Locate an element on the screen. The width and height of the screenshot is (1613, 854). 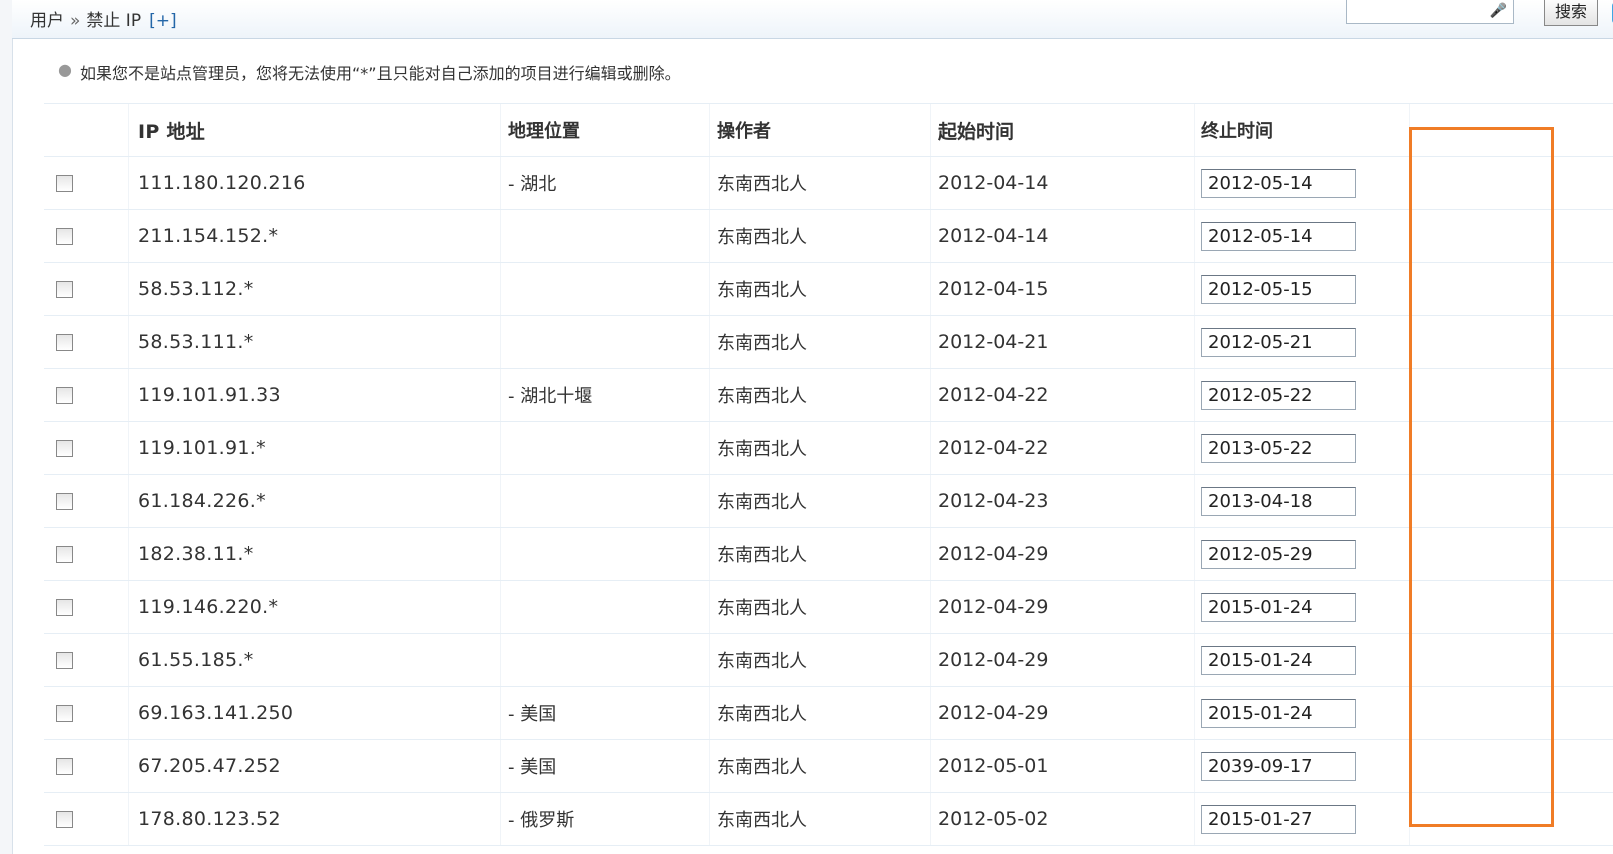
table-row: 67.205.47.252 - 美国 东南西北人 2012-05-01 is located at coordinates (828, 766).